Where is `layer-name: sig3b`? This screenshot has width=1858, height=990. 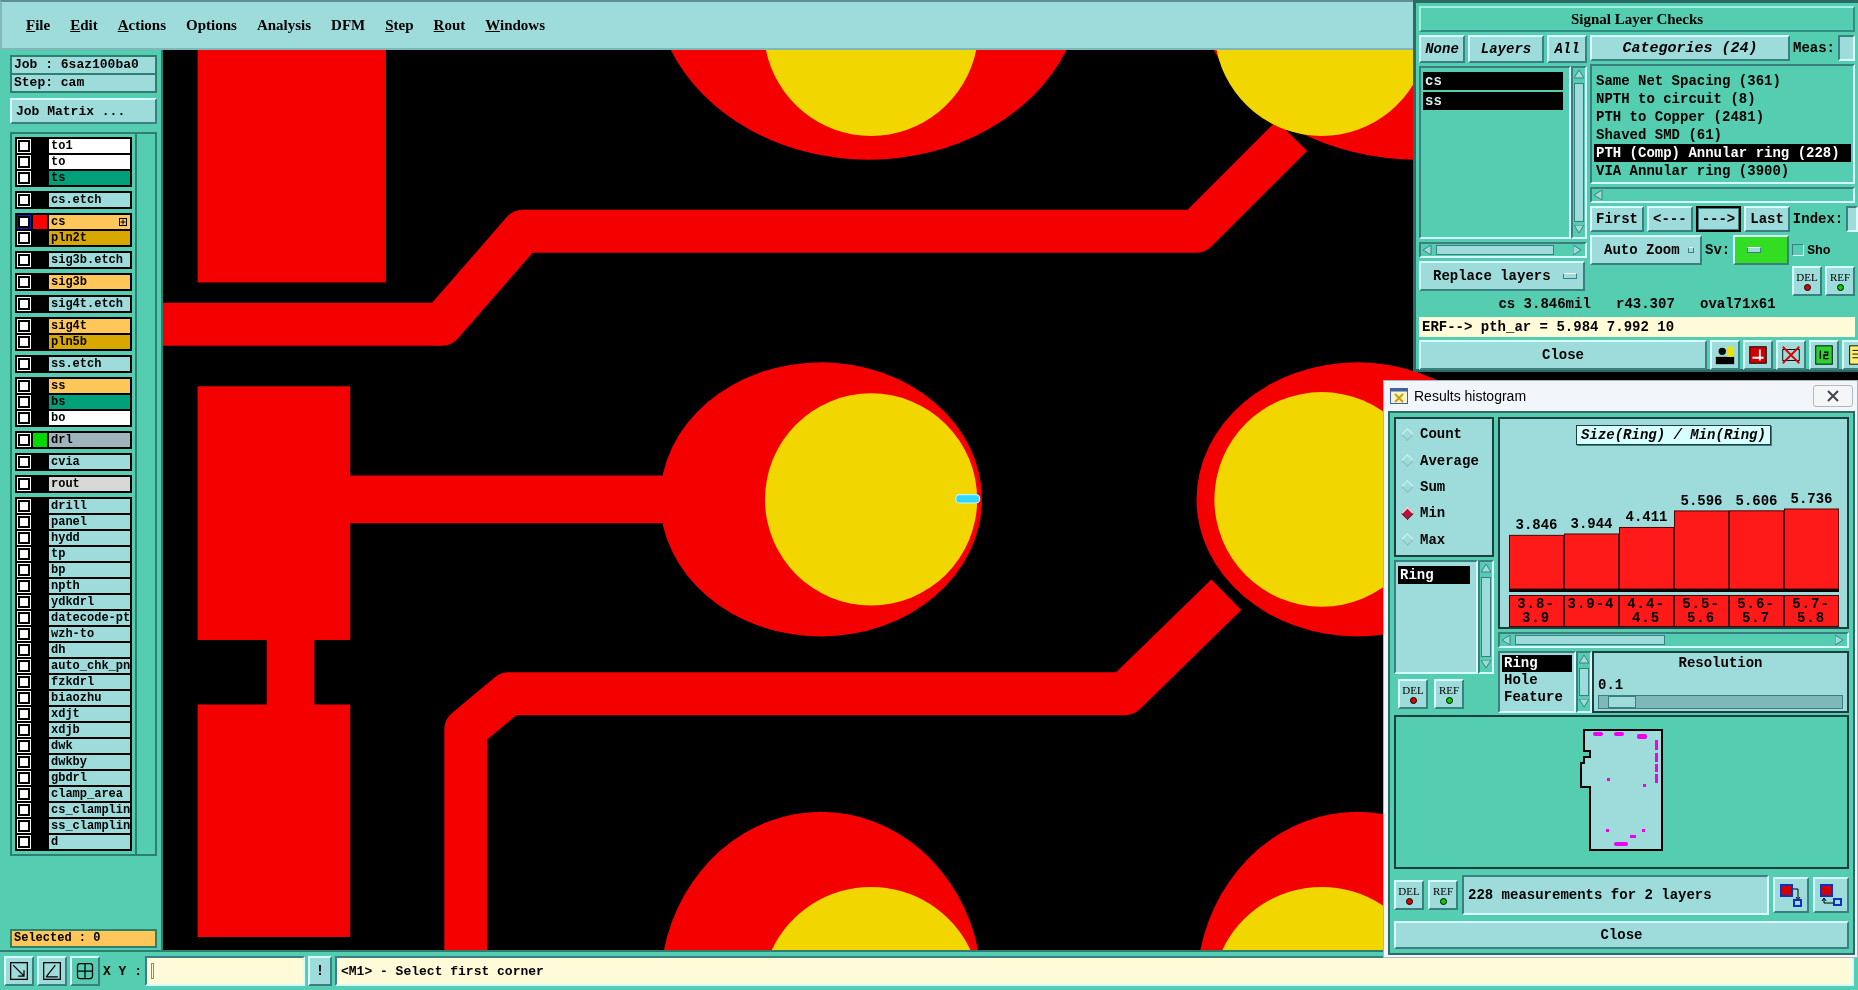
layer-name: sig3b is located at coordinates (90, 282).